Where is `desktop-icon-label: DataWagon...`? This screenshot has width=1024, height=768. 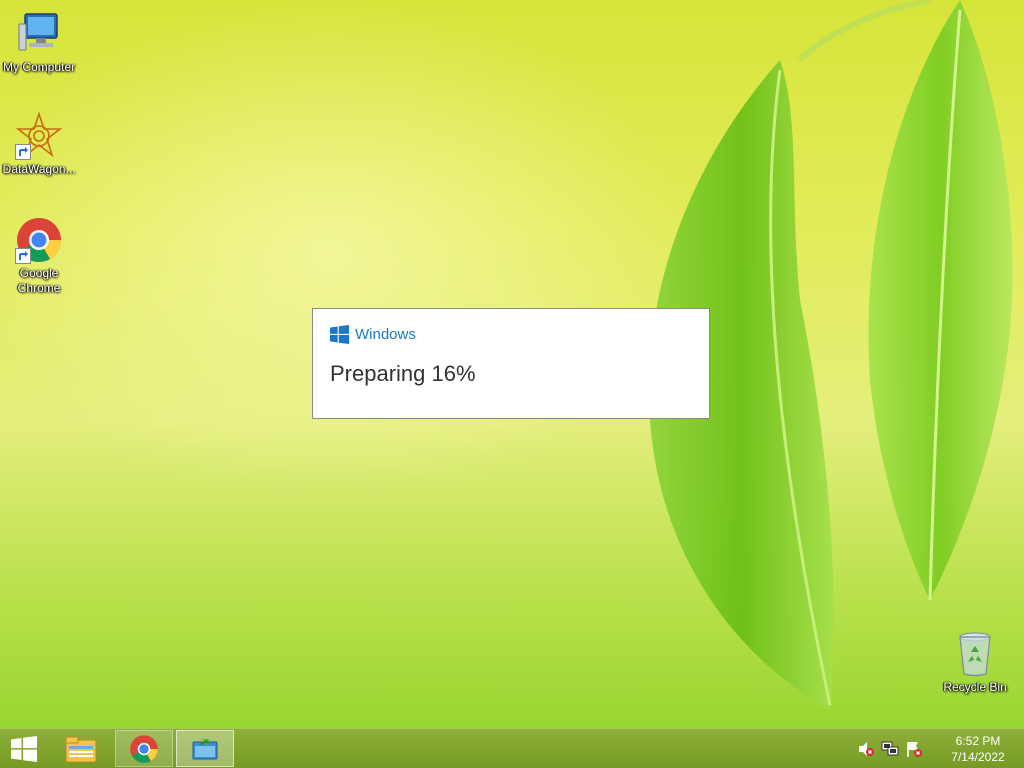
desktop-icon-label: DataWagon... is located at coordinates (39, 169).